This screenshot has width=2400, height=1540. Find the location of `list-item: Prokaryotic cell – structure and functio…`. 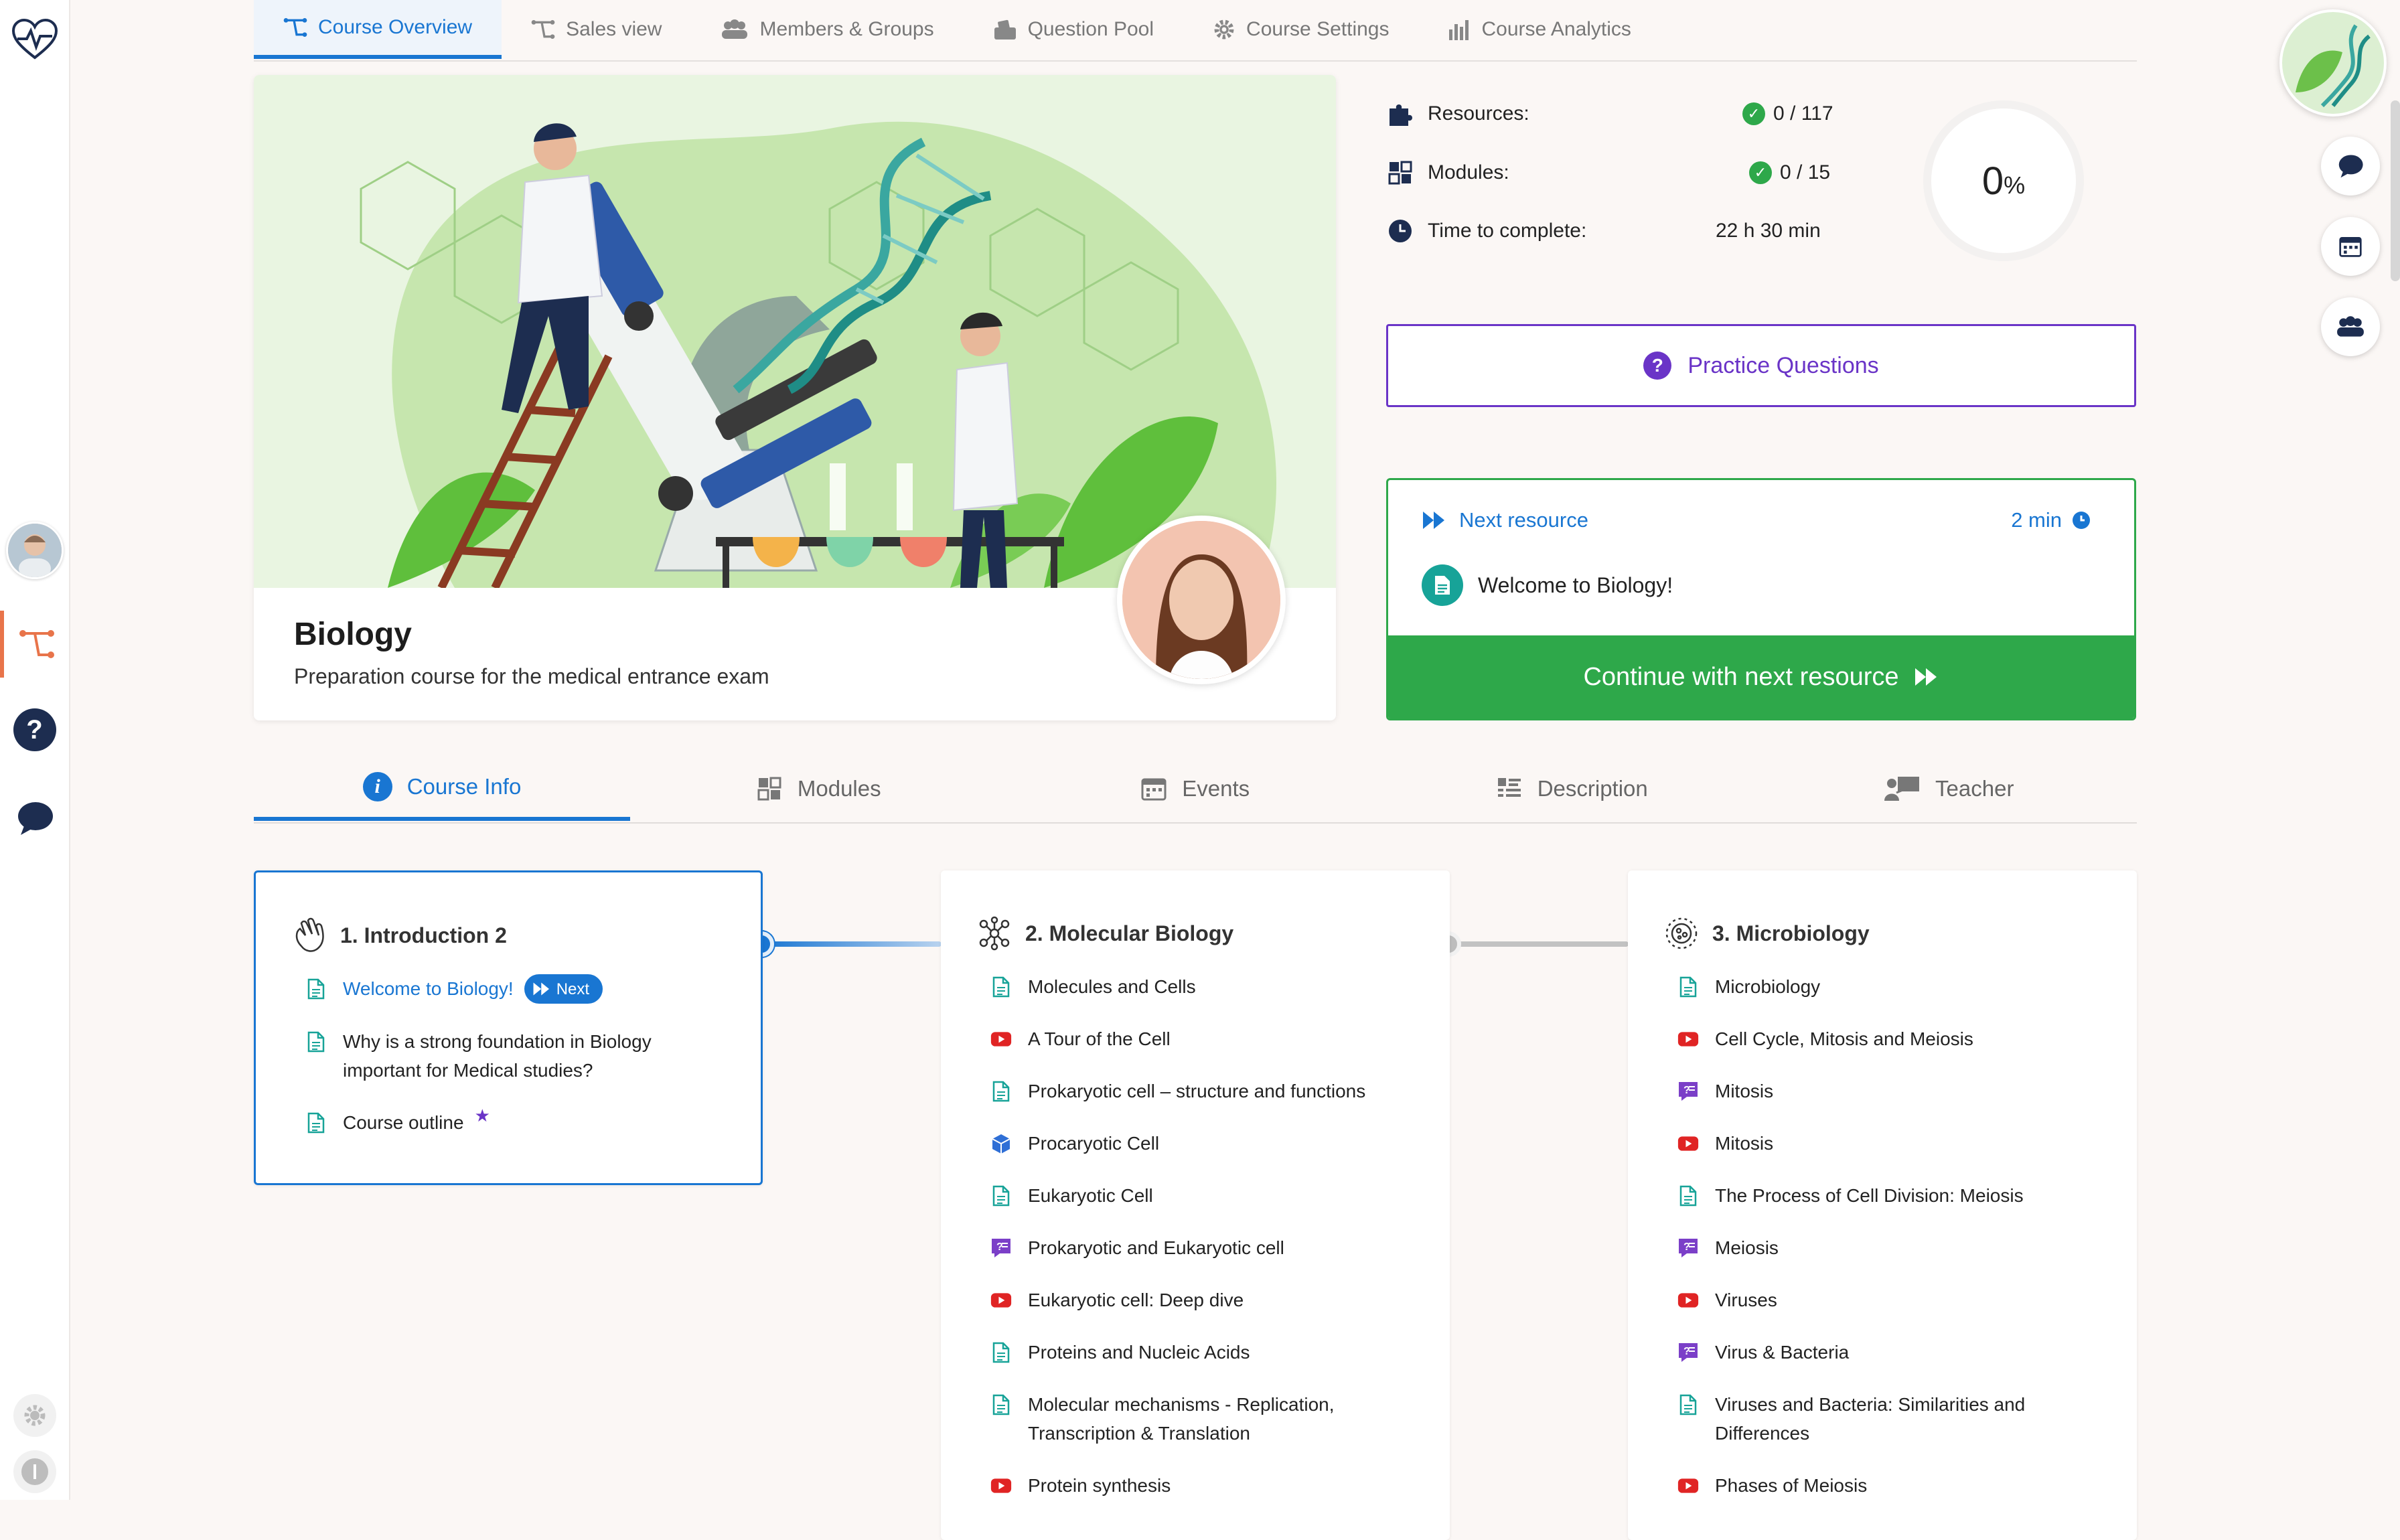

list-item: Prokaryotic cell – structure and functio… is located at coordinates (1204, 1091).